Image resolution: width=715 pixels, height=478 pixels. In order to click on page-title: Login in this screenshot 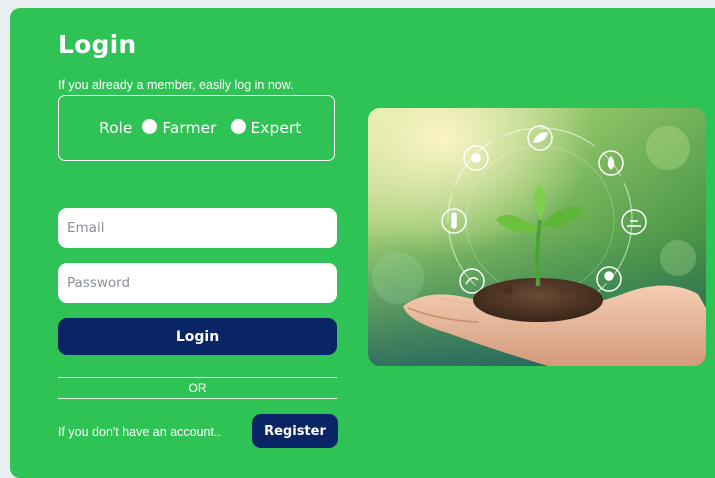, I will do `click(97, 44)`.